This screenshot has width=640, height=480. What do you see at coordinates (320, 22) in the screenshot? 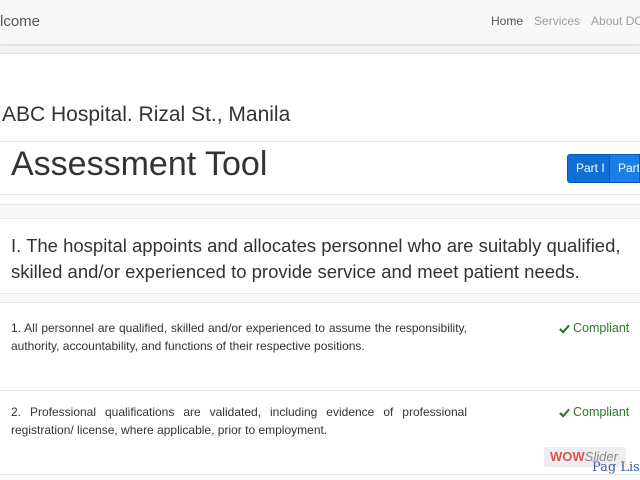
I see `top-navbar: lcome Home Services About DOH` at bounding box center [320, 22].